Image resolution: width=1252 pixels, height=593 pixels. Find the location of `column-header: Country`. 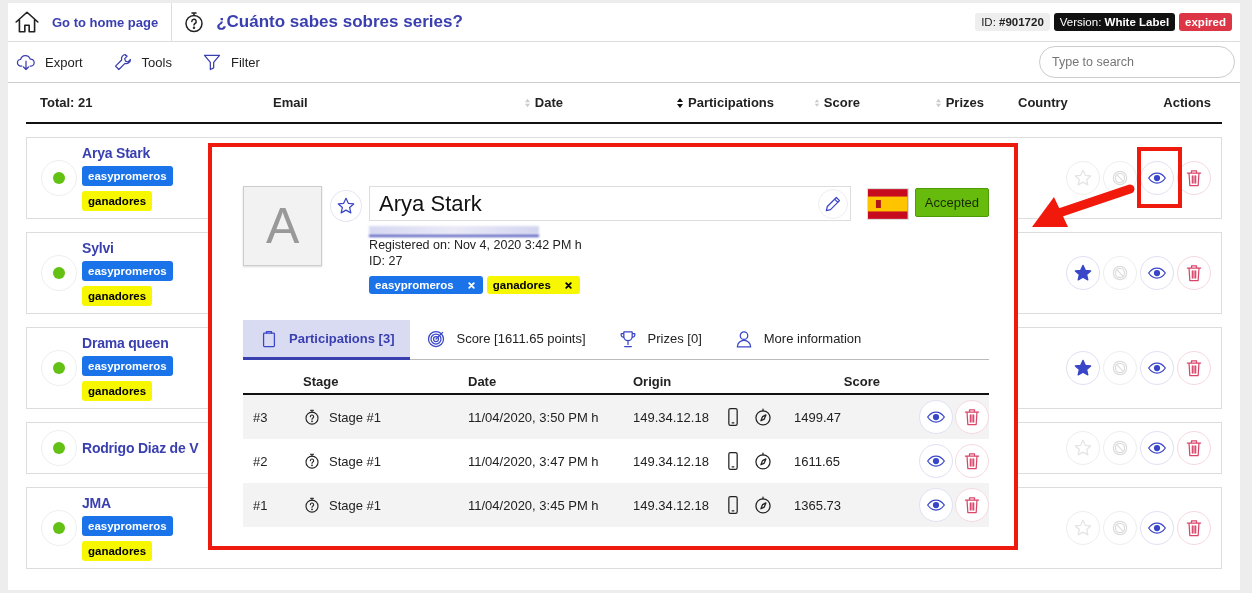

column-header: Country is located at coordinates (1043, 102).